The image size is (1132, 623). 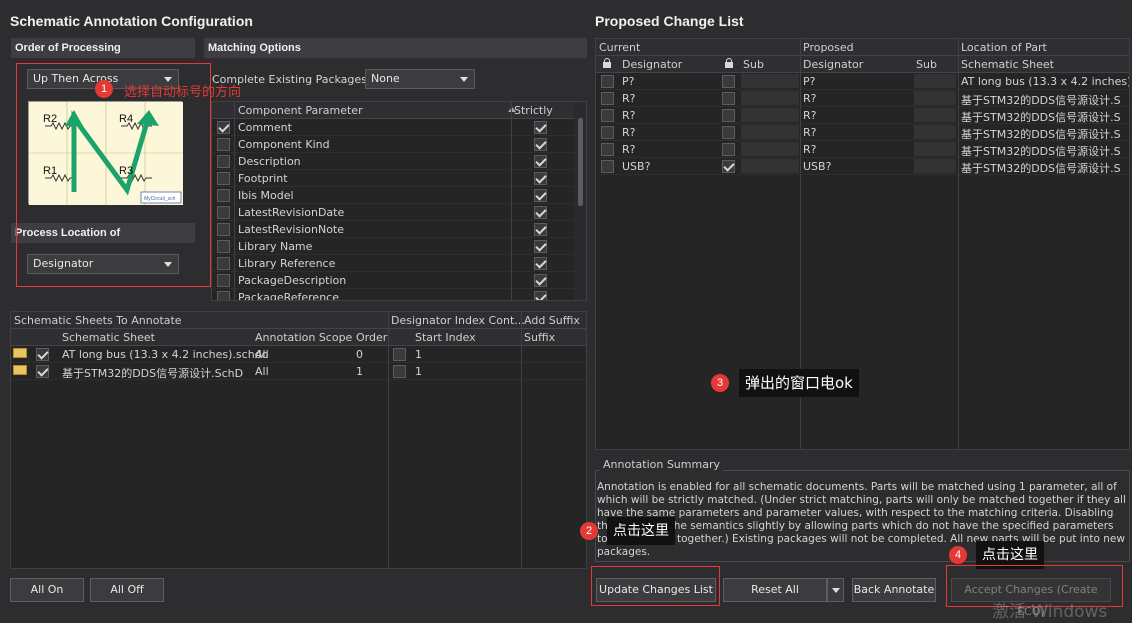 I want to click on parameter-row: Library Reference, so click(x=399, y=263).